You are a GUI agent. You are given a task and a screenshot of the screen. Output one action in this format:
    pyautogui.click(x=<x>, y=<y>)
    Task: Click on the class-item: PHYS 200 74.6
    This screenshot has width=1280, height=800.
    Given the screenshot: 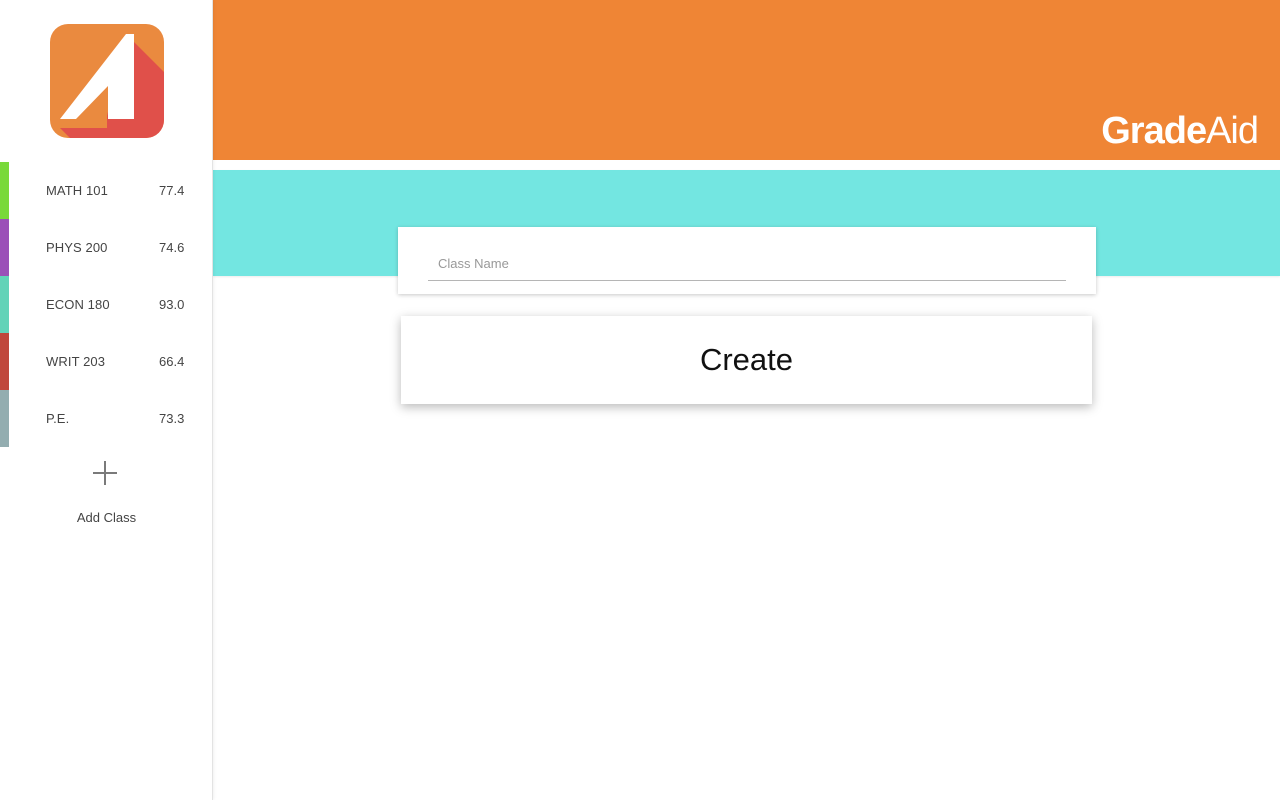 What is the action you would take?
    pyautogui.click(x=106, y=247)
    